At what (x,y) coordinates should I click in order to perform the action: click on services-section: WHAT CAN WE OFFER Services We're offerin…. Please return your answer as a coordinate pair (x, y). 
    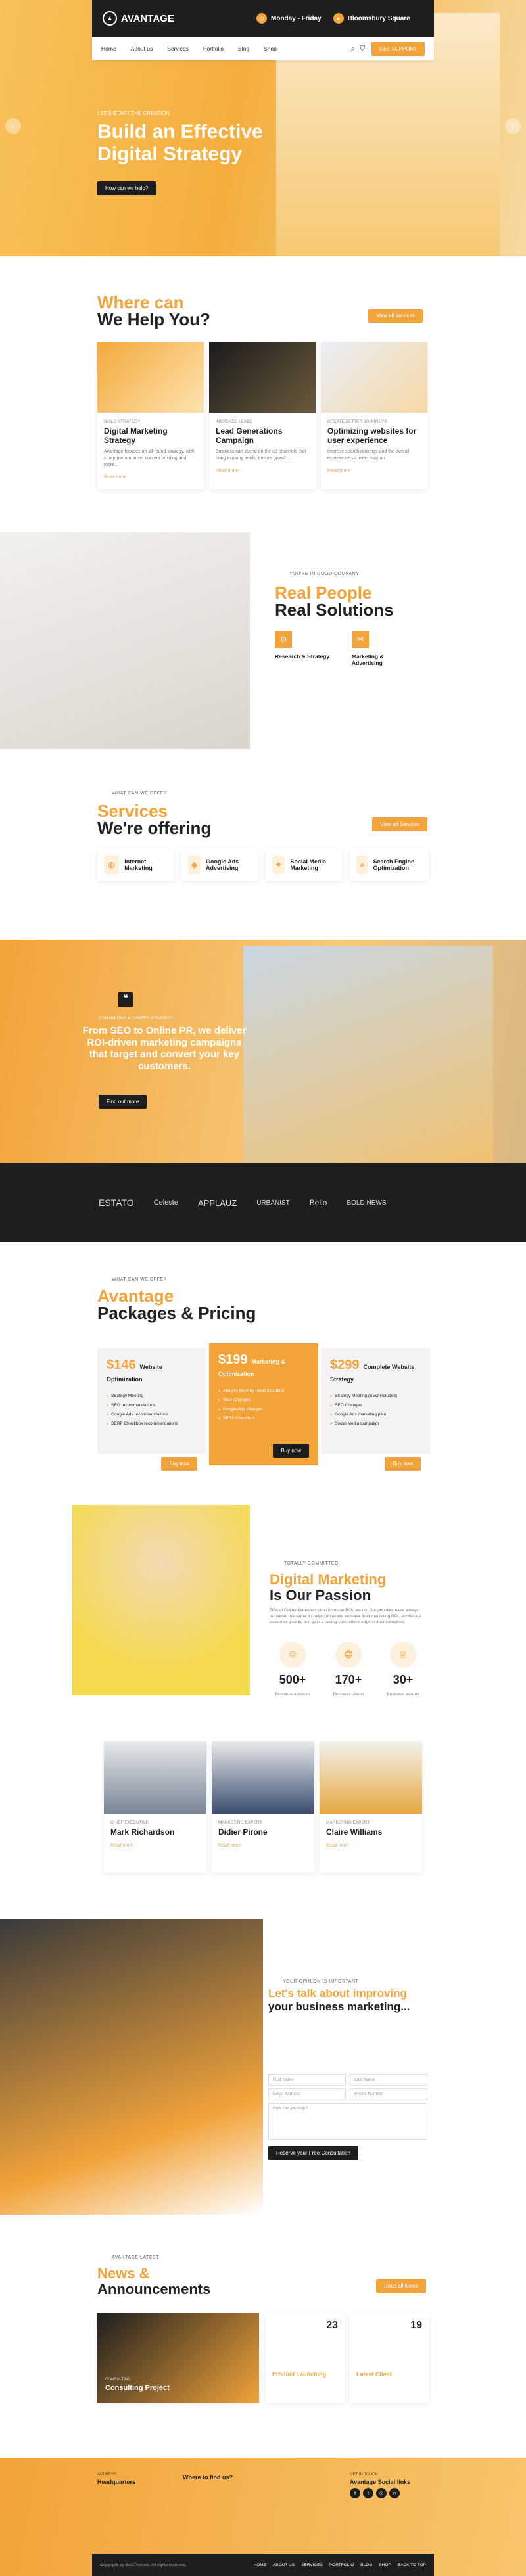
    Looking at the image, I should click on (263, 865).